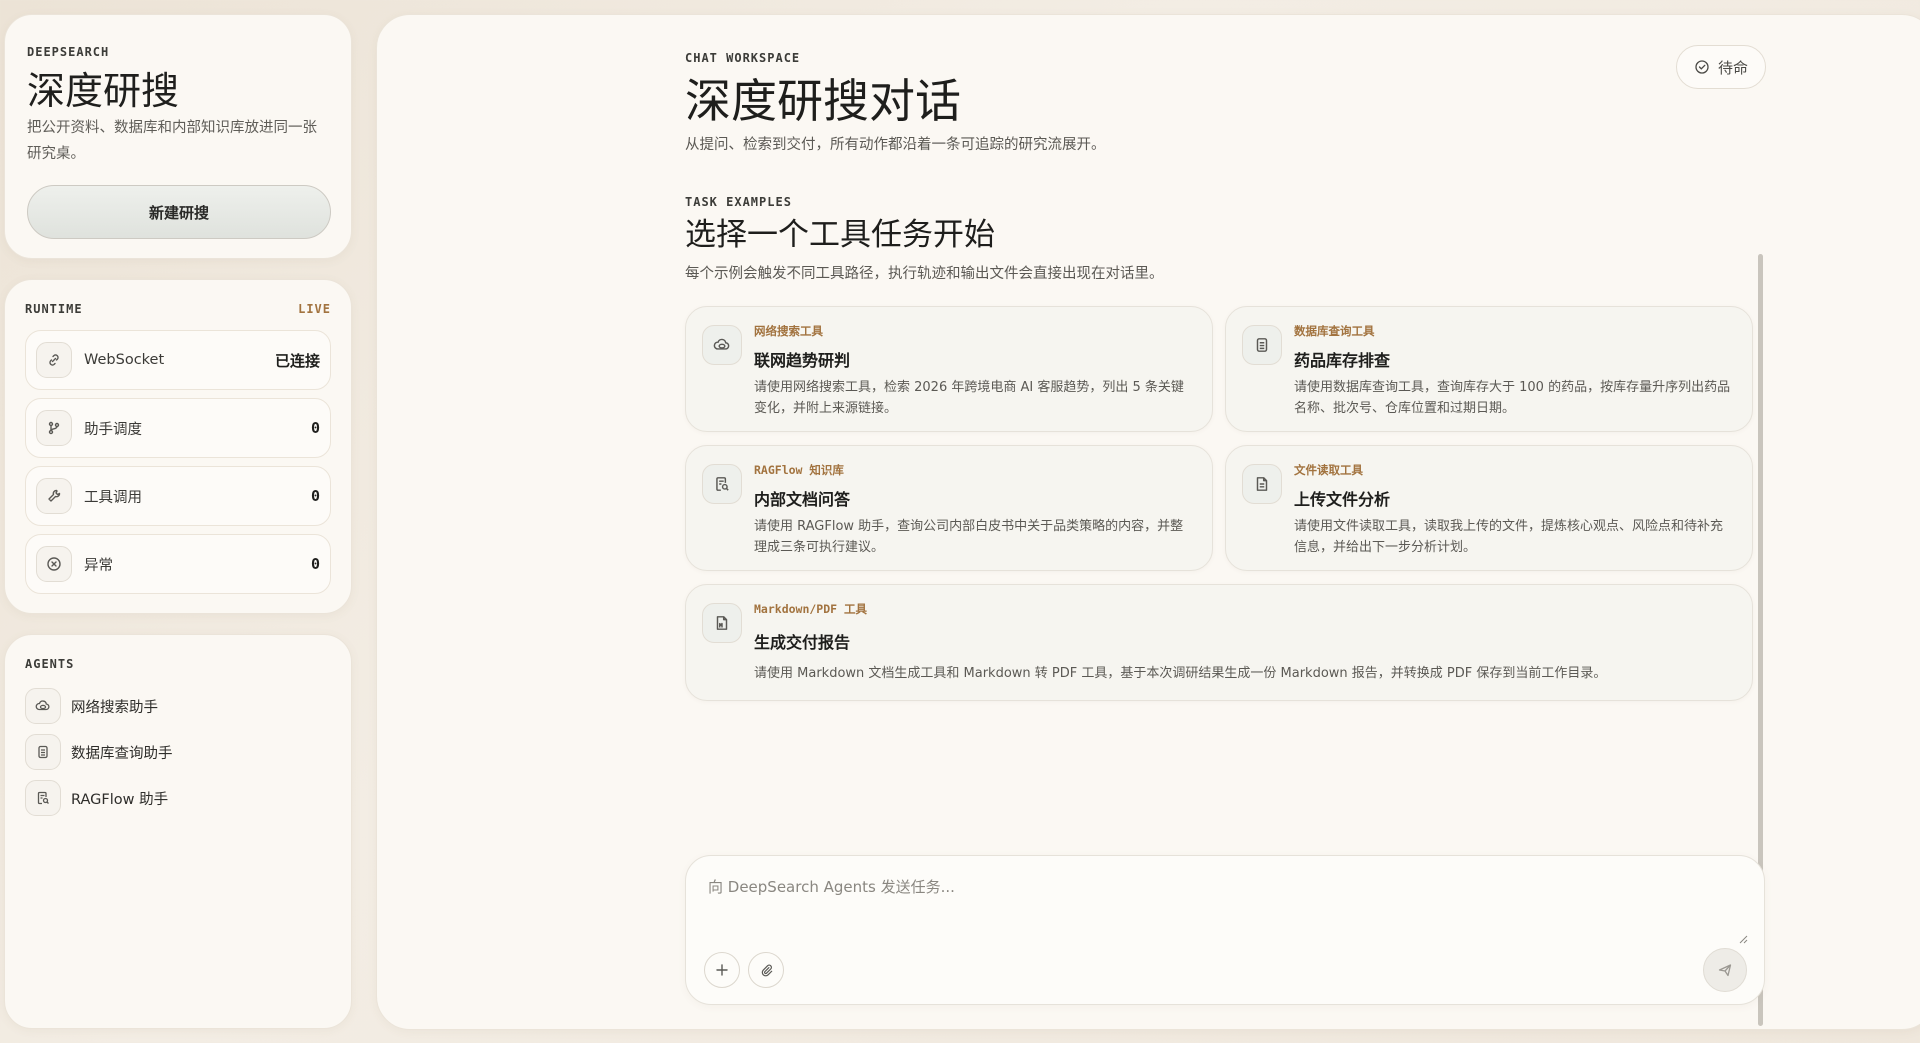 The image size is (1920, 1043). Describe the element at coordinates (840, 235) in the screenshot. I see `tasks-title: 选择一个工具任务开始` at that location.